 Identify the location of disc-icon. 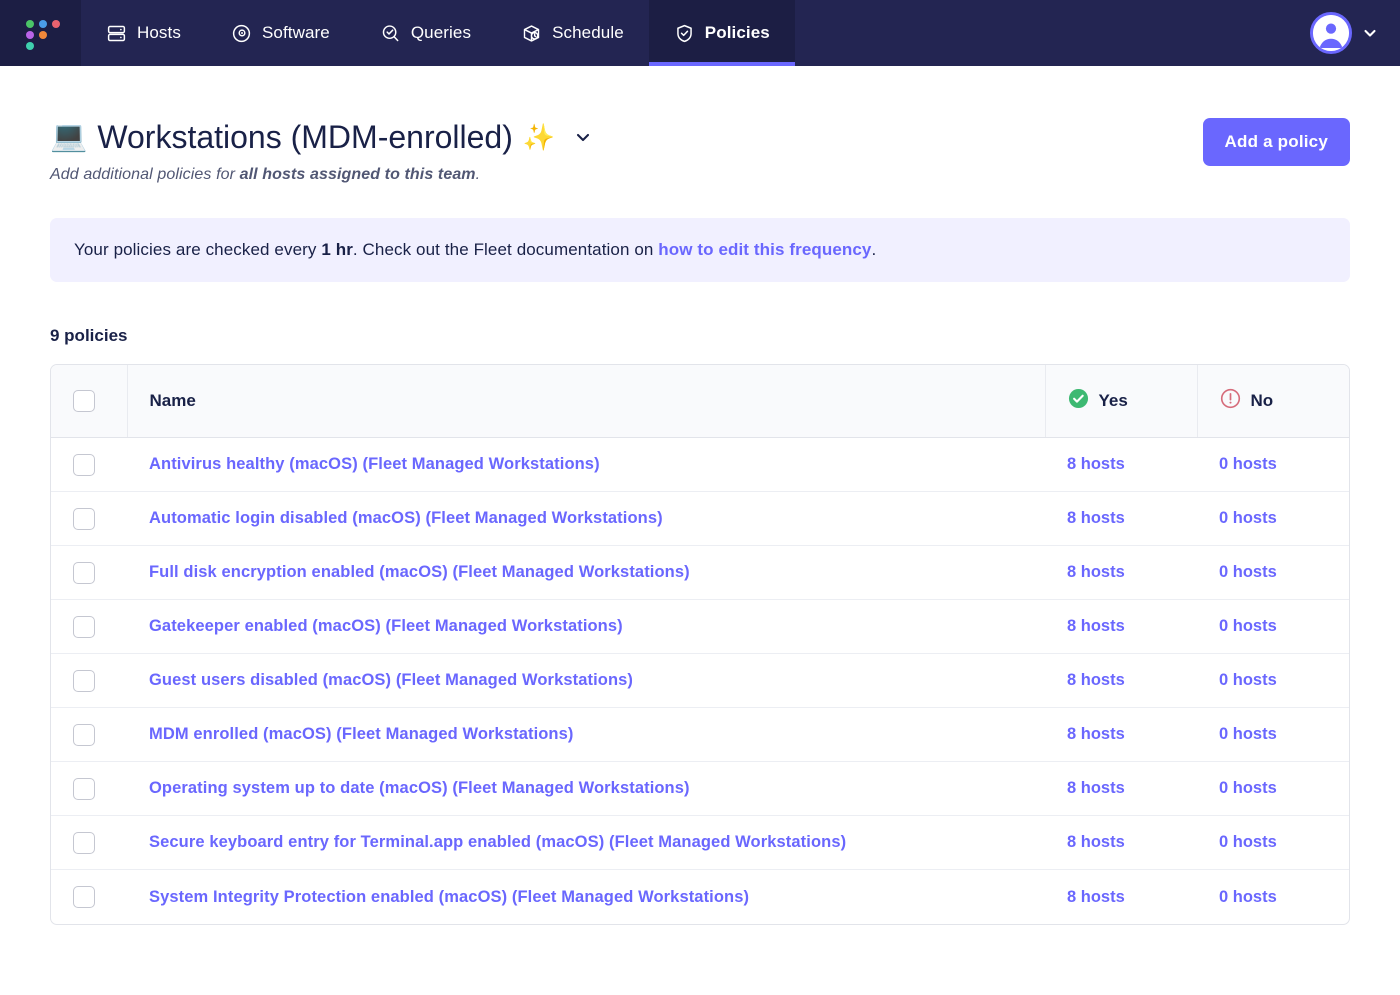
(241, 33).